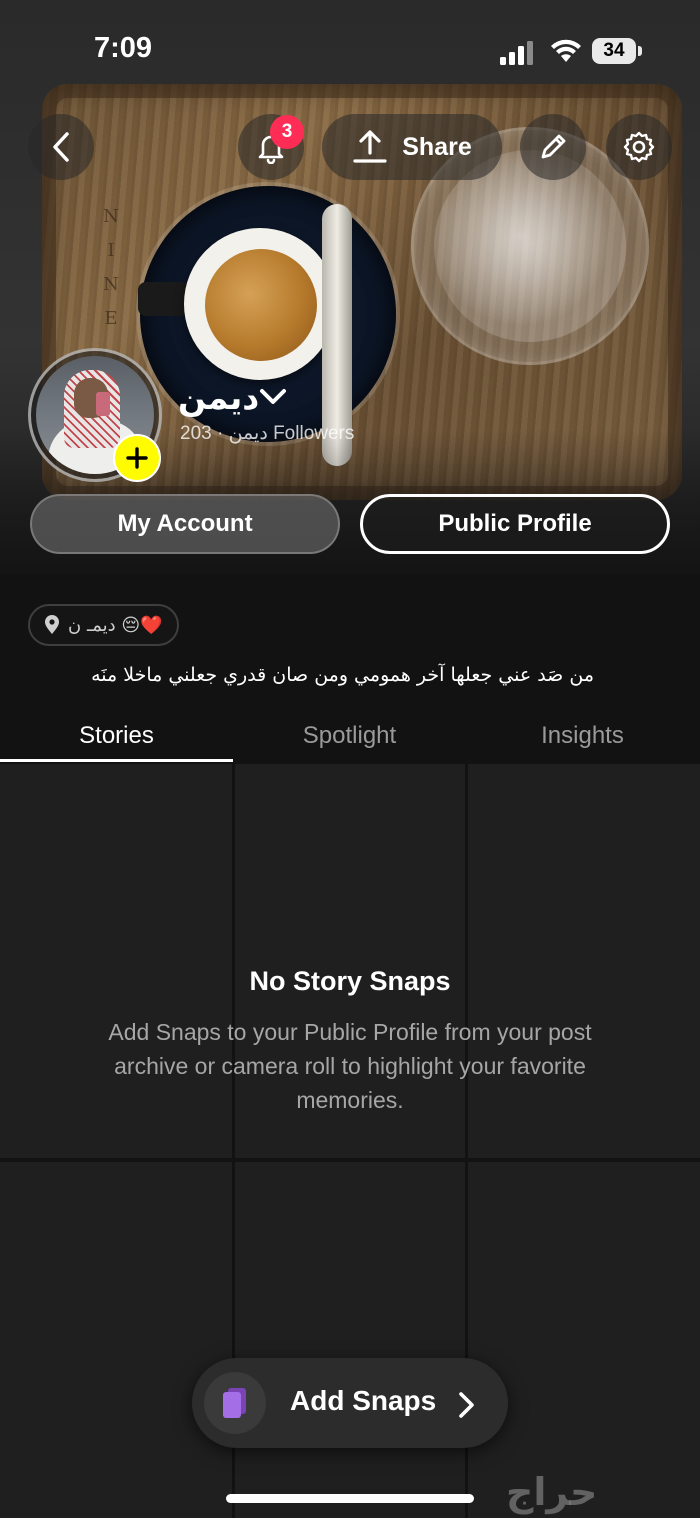 The height and width of the screenshot is (1518, 700). Describe the element at coordinates (248, 433) in the screenshot. I see `username: ديمن` at that location.